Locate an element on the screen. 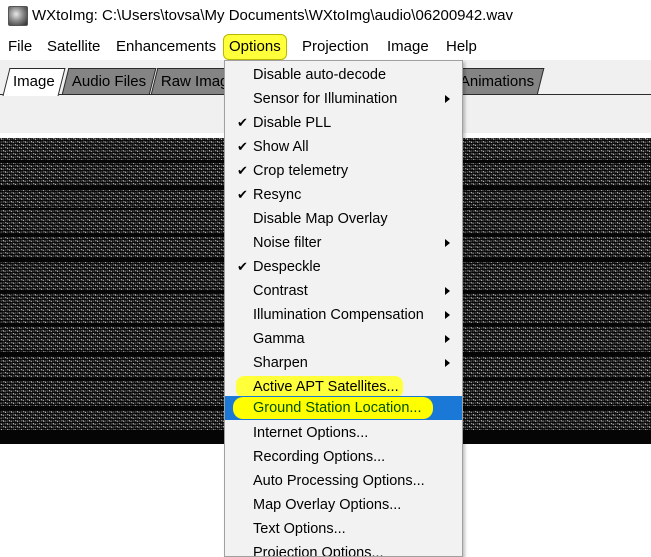 The width and height of the screenshot is (651, 557). menu-item-disable-pll: ✔ Disable PLL is located at coordinates (343, 123).